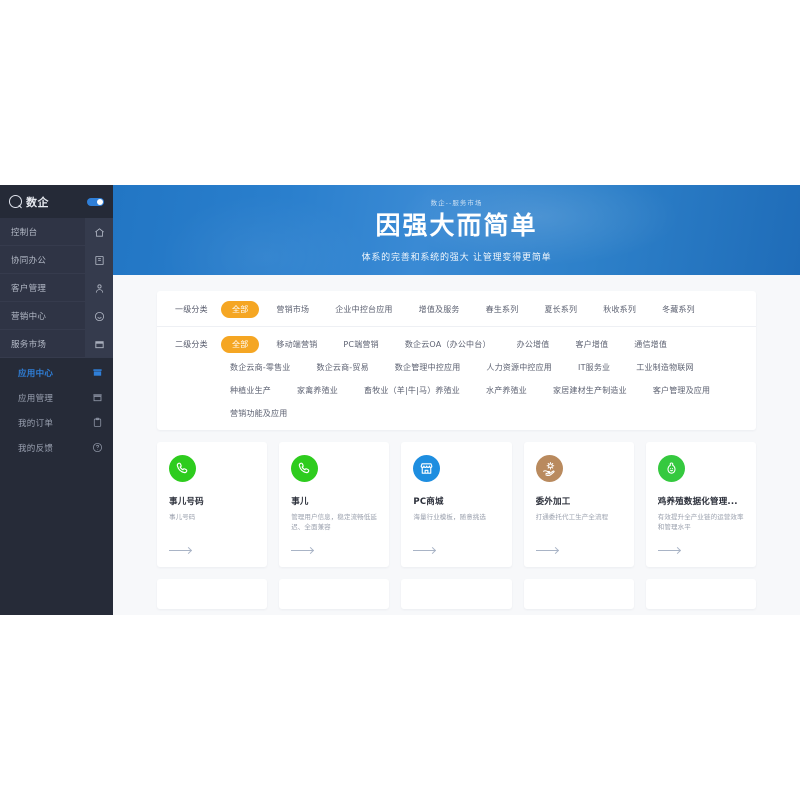 Image resolution: width=800 pixels, height=800 pixels. What do you see at coordinates (99, 232) in the screenshot?
I see `home-icon` at bounding box center [99, 232].